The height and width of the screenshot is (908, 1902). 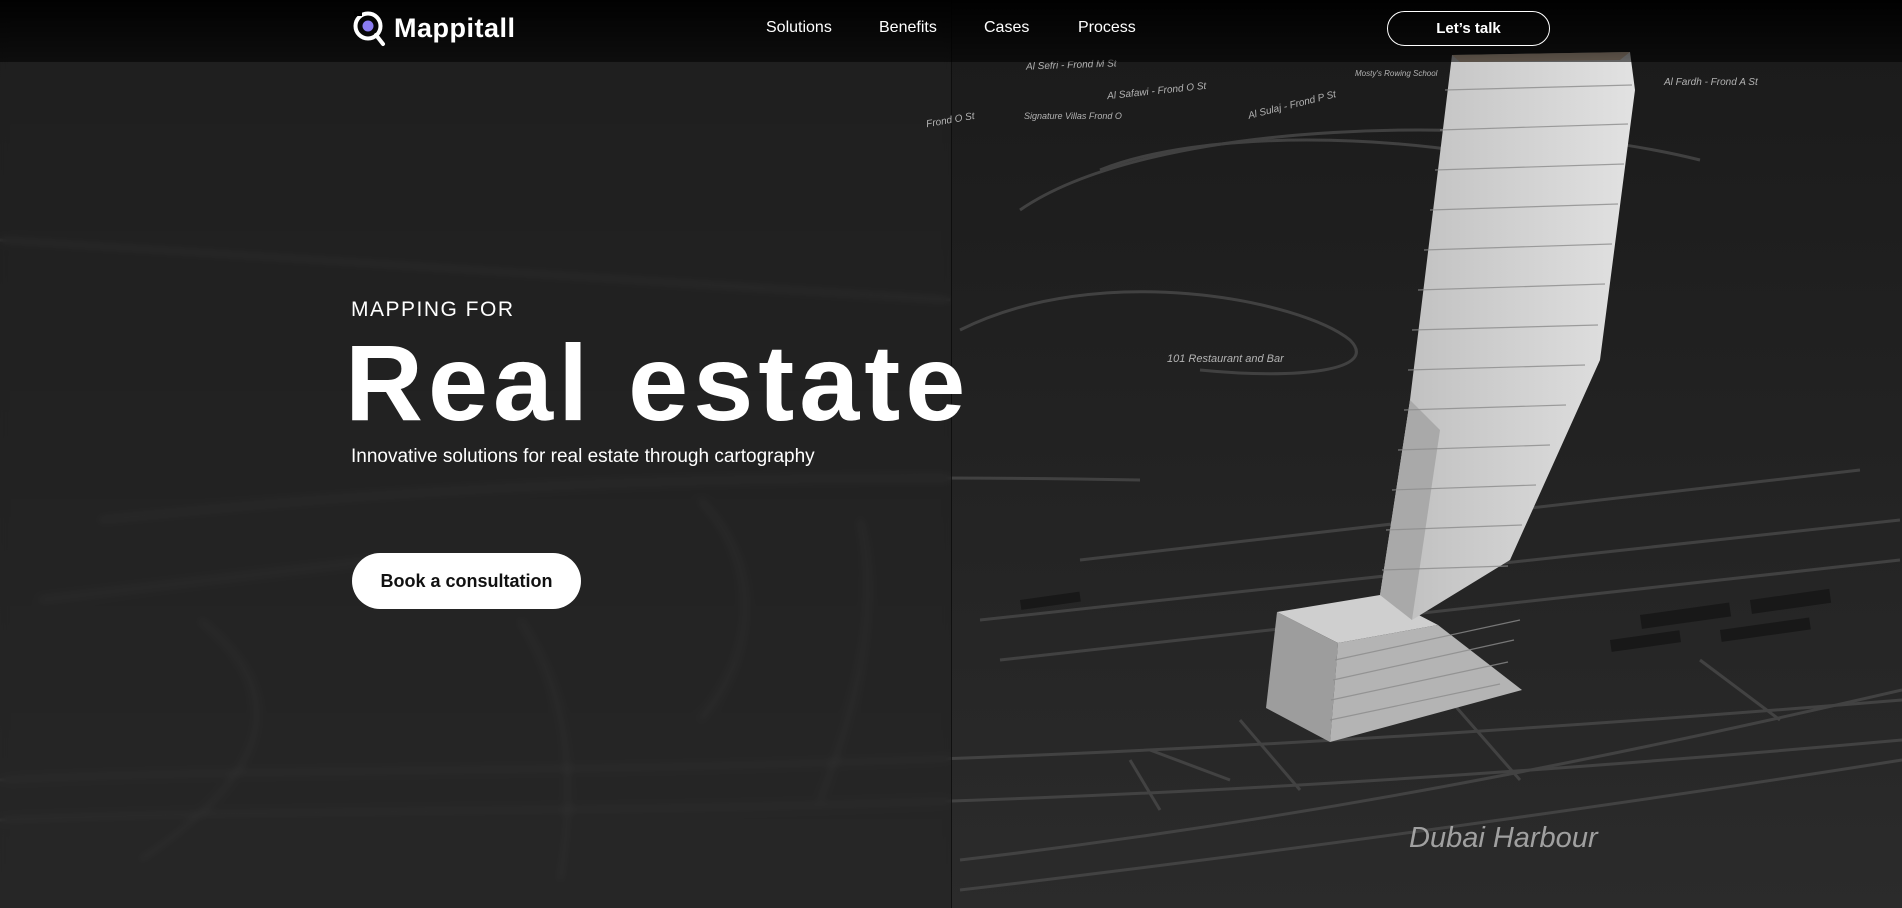 What do you see at coordinates (1073, 116) in the screenshot?
I see `map-label: Signature Villas Frond O` at bounding box center [1073, 116].